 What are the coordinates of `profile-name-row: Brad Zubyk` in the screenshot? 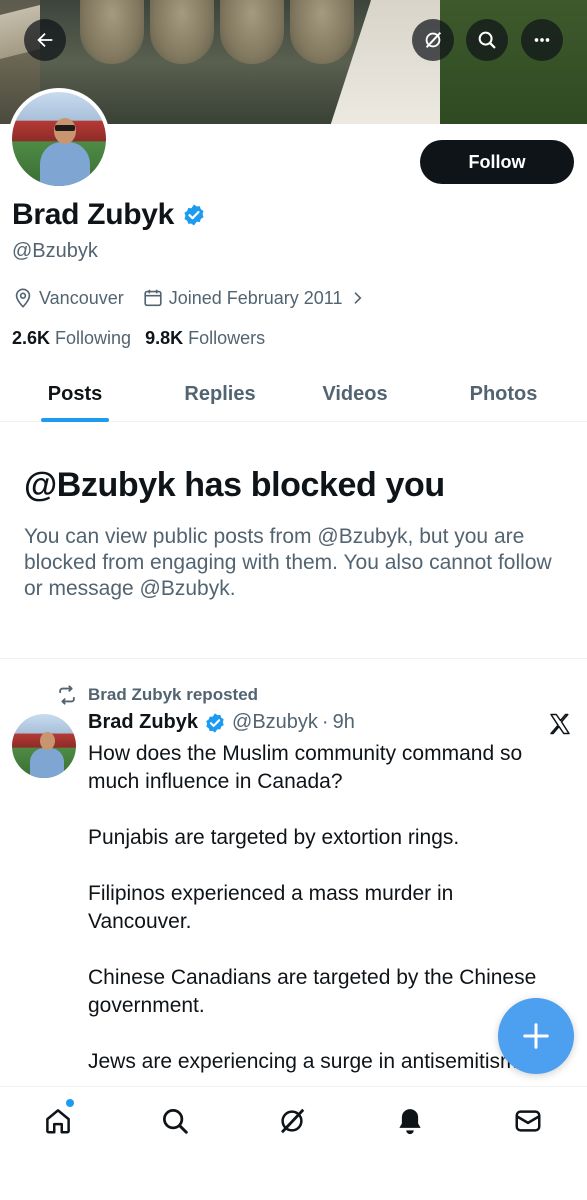 It's located at (109, 215).